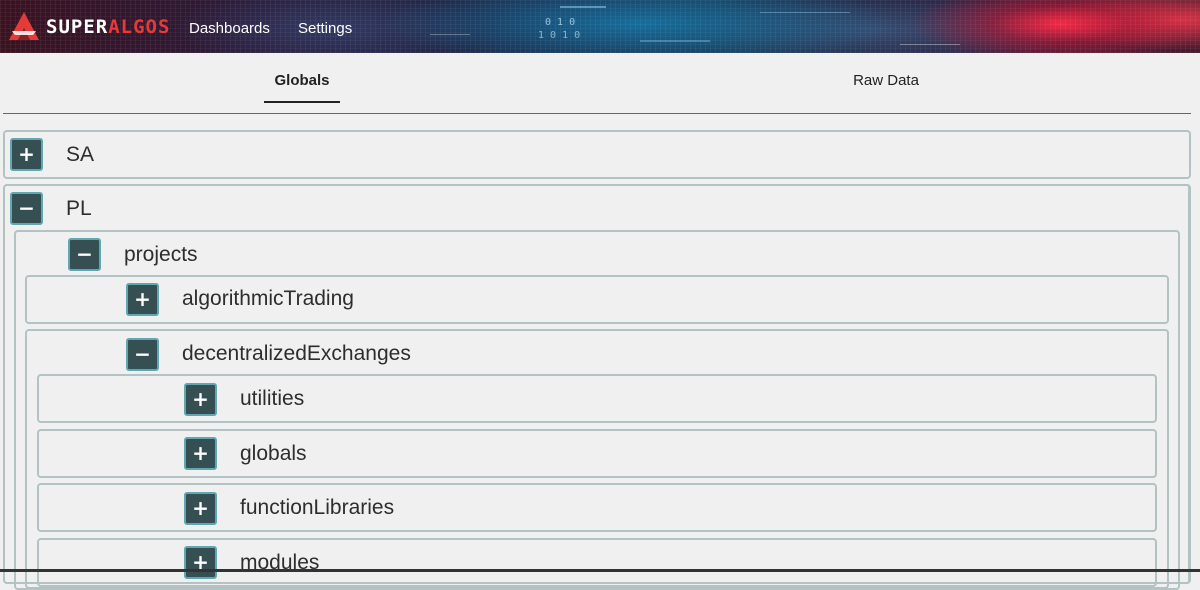 This screenshot has height=590, width=1200. Describe the element at coordinates (560, 22) in the screenshot. I see `banner-digits-top: 0 1 0` at that location.